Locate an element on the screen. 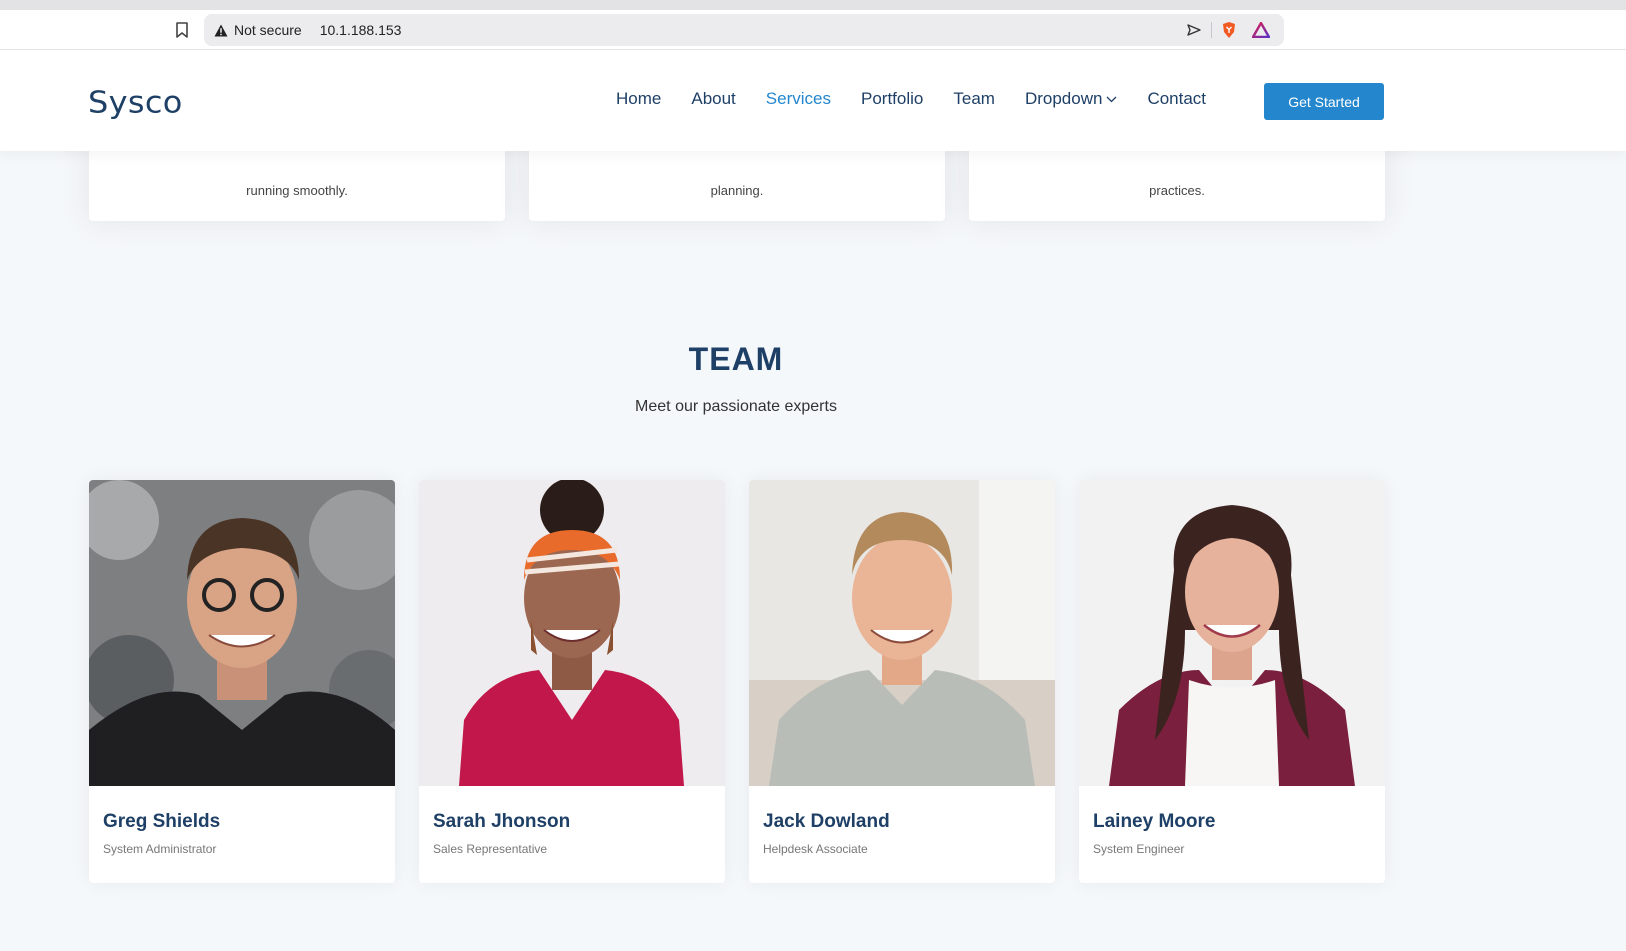 The image size is (1626, 951). nav-dropdown-label: Dropdown is located at coordinates (1063, 98).